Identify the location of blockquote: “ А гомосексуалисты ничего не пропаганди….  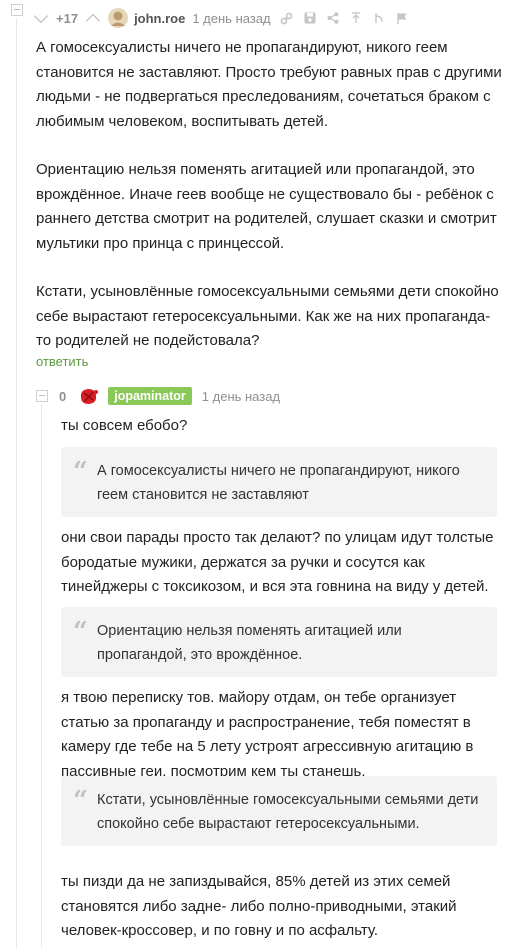
(279, 482).